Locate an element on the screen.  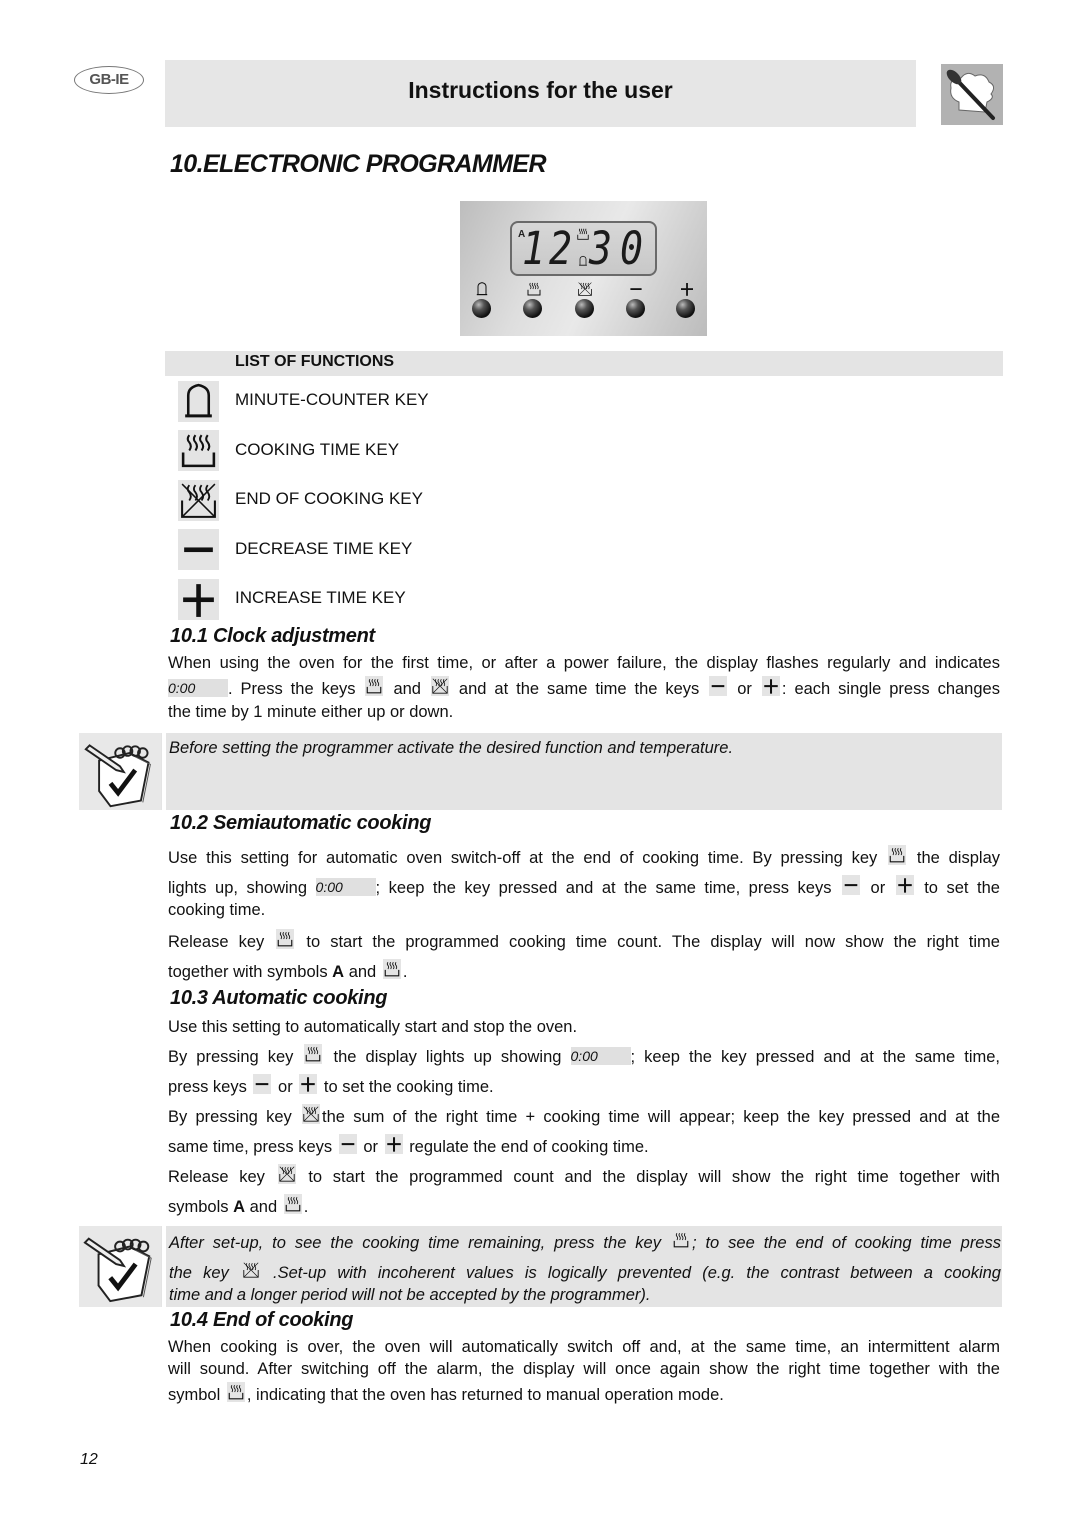
header-title: Instructions for the user is located at coordinates (540, 90).